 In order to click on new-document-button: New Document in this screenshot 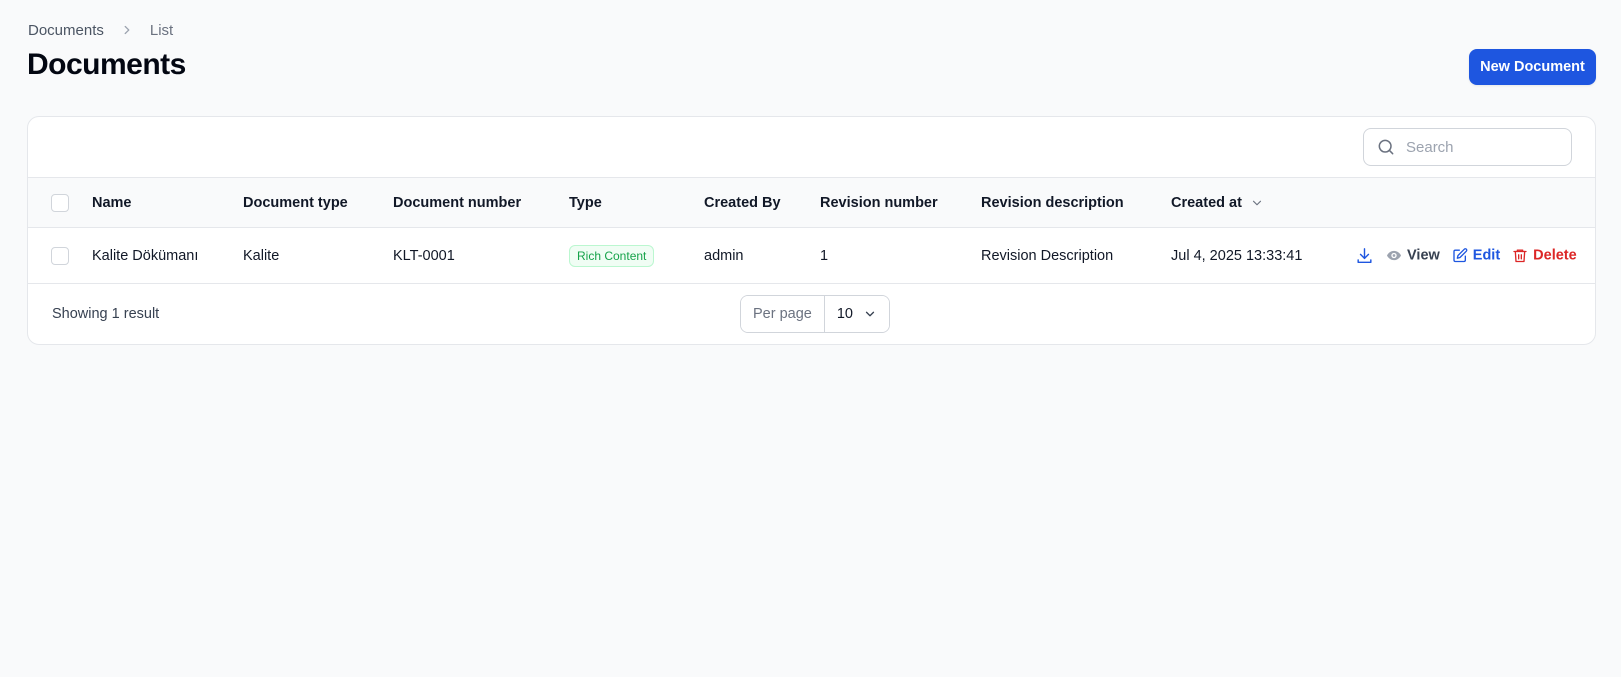, I will do `click(1532, 67)`.